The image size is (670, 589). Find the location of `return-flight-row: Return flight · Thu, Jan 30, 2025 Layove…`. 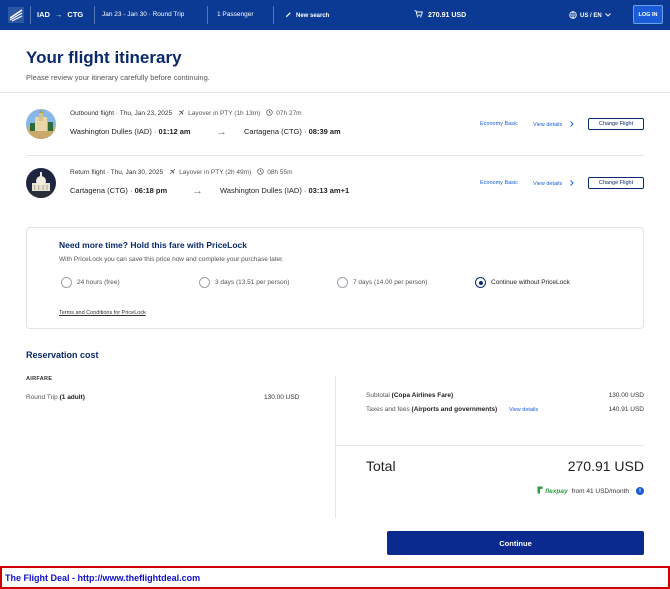

return-flight-row: Return flight · Thu, Jan 30, 2025 Layove… is located at coordinates (336, 190).